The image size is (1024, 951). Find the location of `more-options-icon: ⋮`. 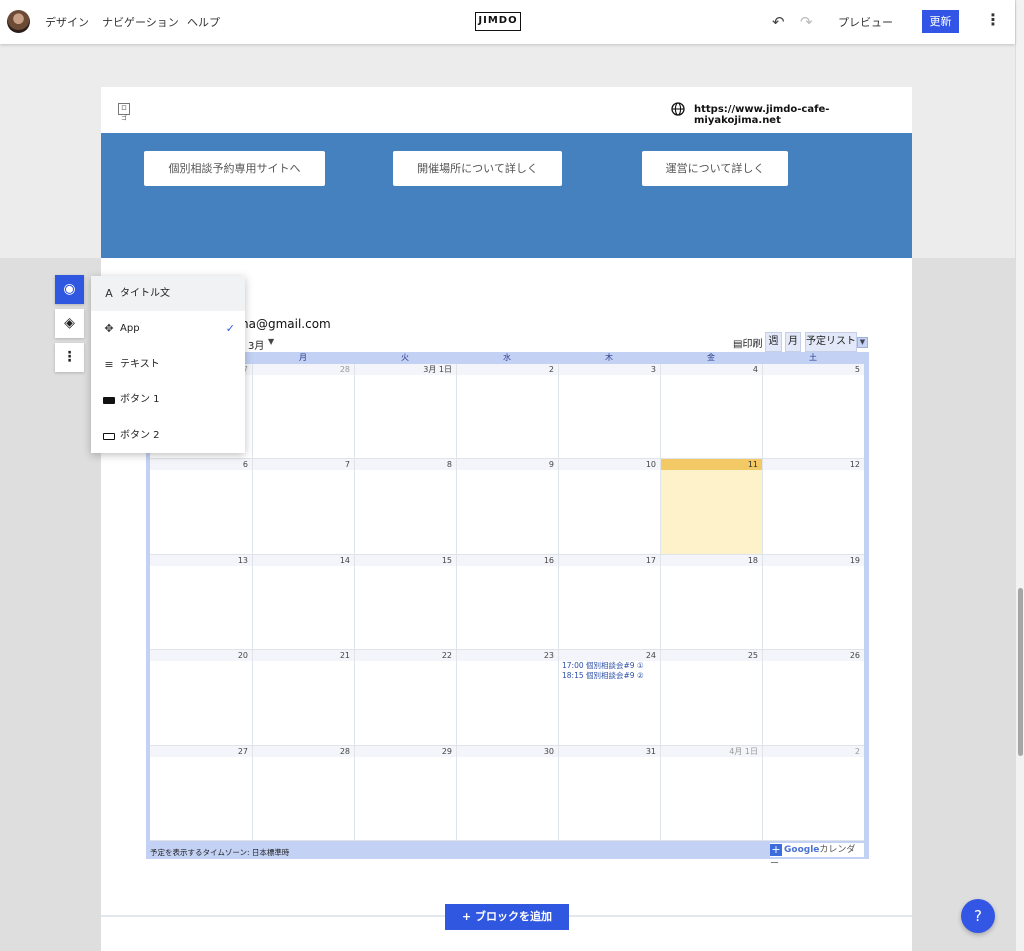

more-options-icon: ⋮ is located at coordinates (69, 357).